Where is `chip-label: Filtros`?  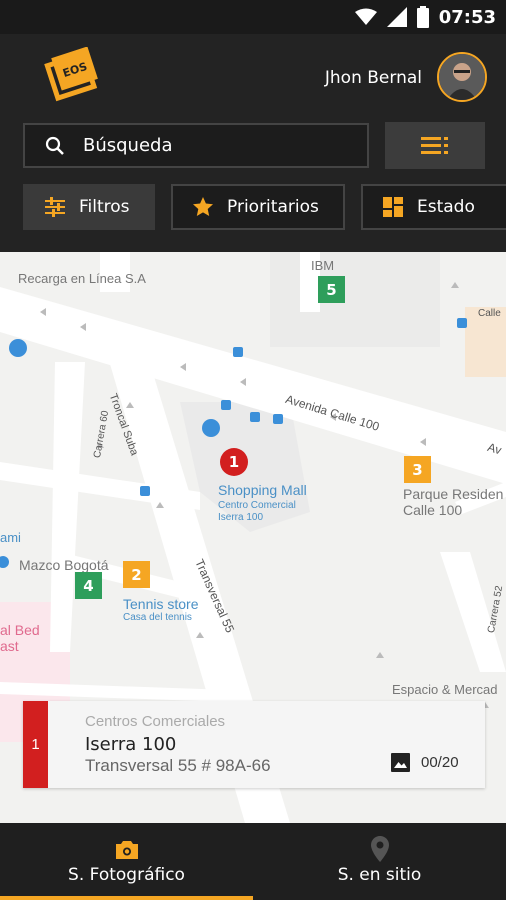 chip-label: Filtros is located at coordinates (104, 207).